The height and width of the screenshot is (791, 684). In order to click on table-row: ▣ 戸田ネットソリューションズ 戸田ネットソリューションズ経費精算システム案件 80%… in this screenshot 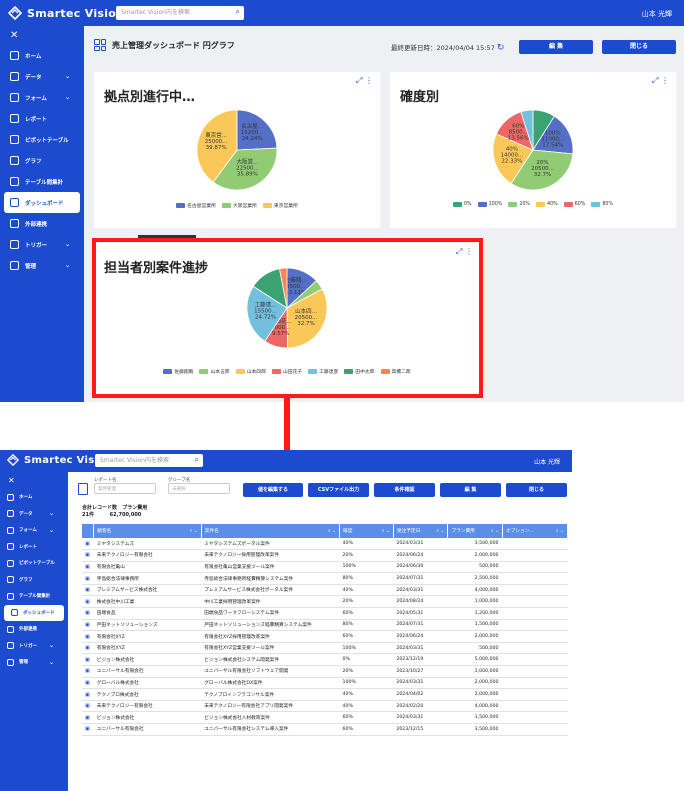, I will do `click(325, 625)`.